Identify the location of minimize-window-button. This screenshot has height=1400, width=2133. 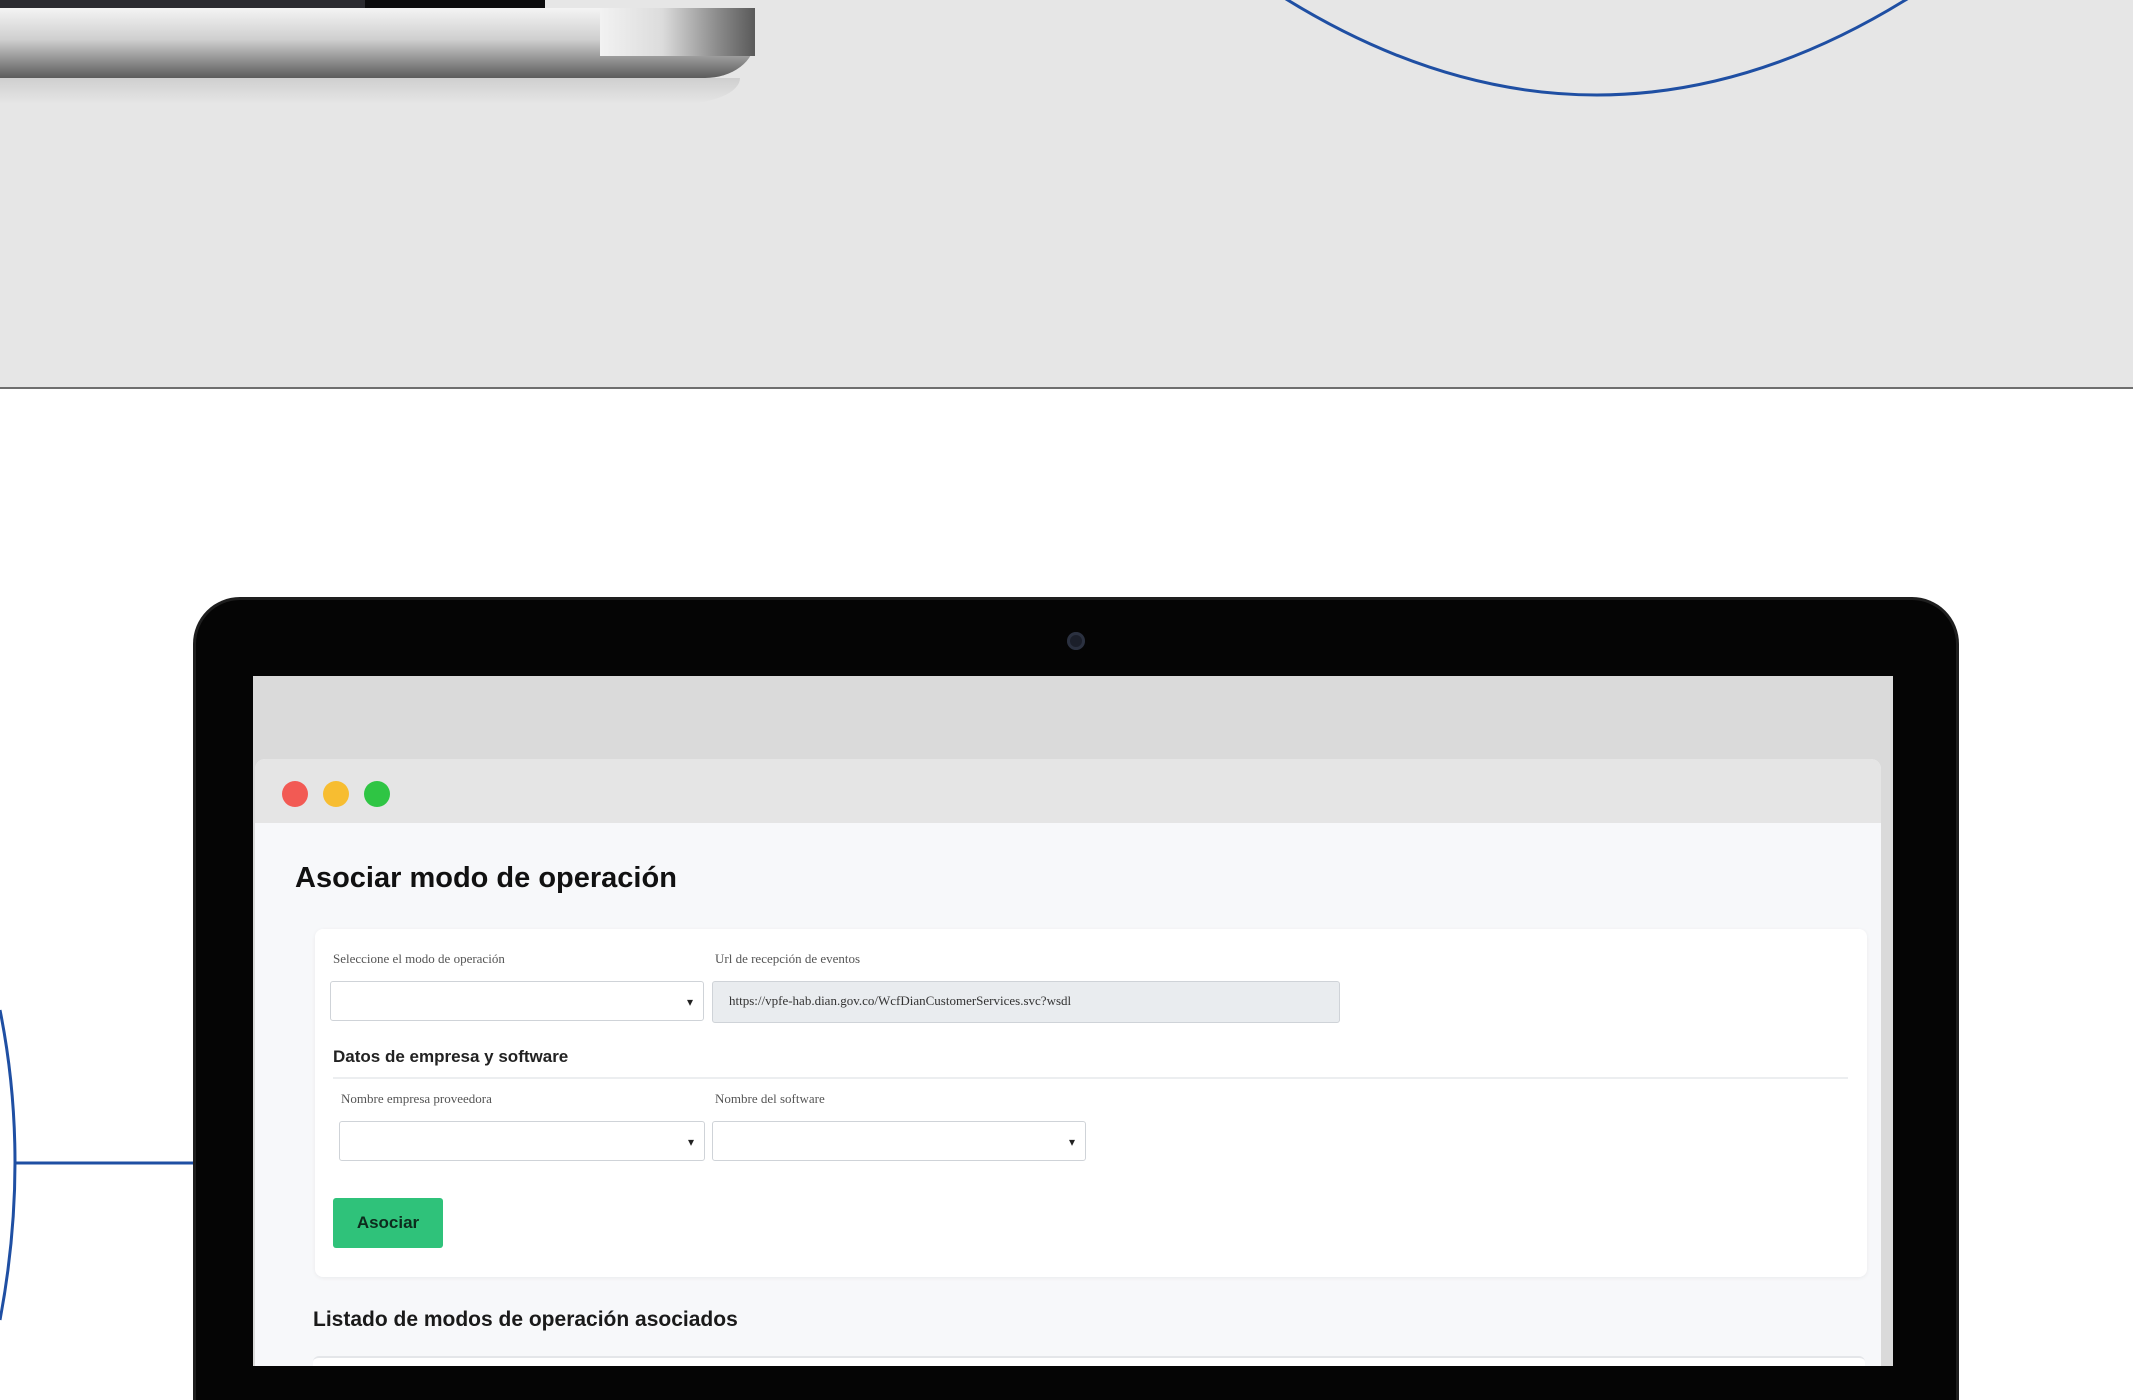
(336, 794).